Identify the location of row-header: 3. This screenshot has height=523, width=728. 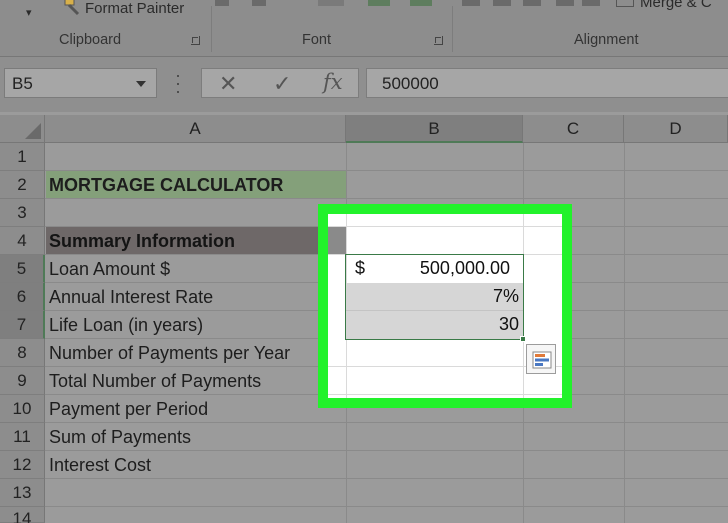
(22, 213).